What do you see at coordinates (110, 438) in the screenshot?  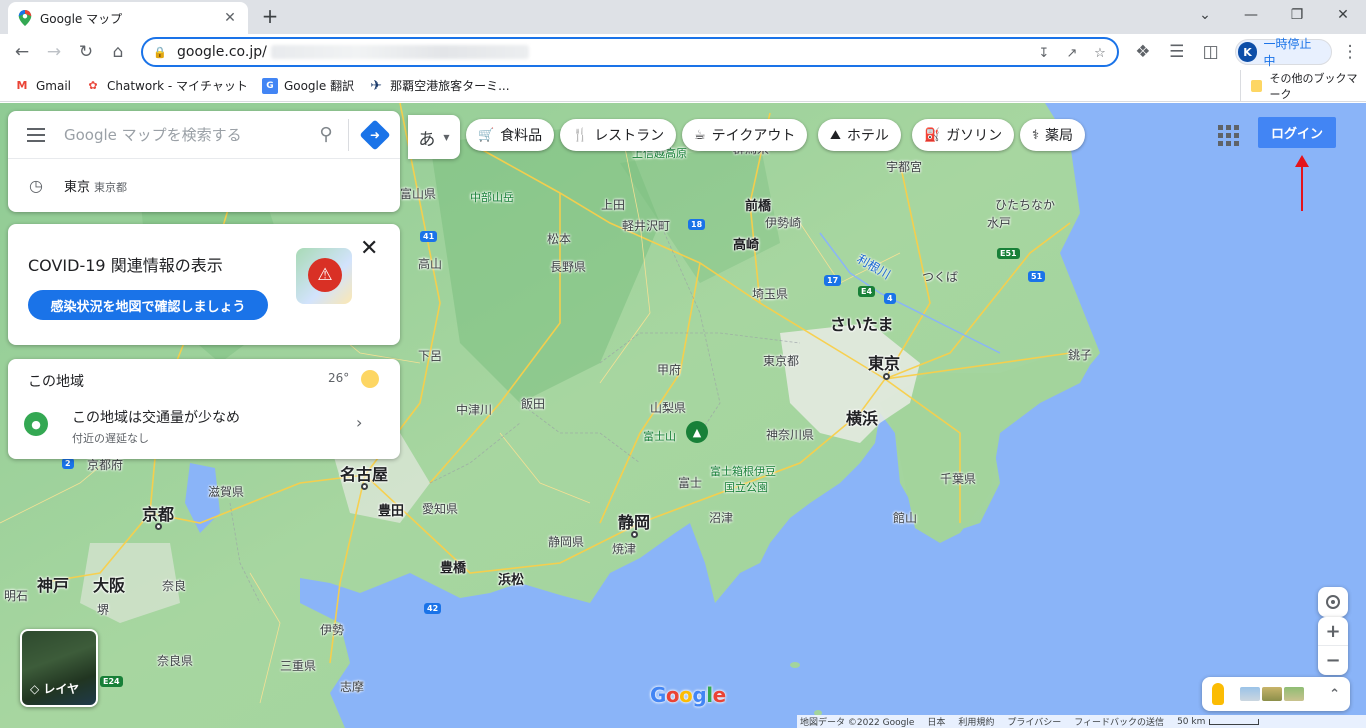 I see `traffic-subtitle: 付近の遅延なし` at bounding box center [110, 438].